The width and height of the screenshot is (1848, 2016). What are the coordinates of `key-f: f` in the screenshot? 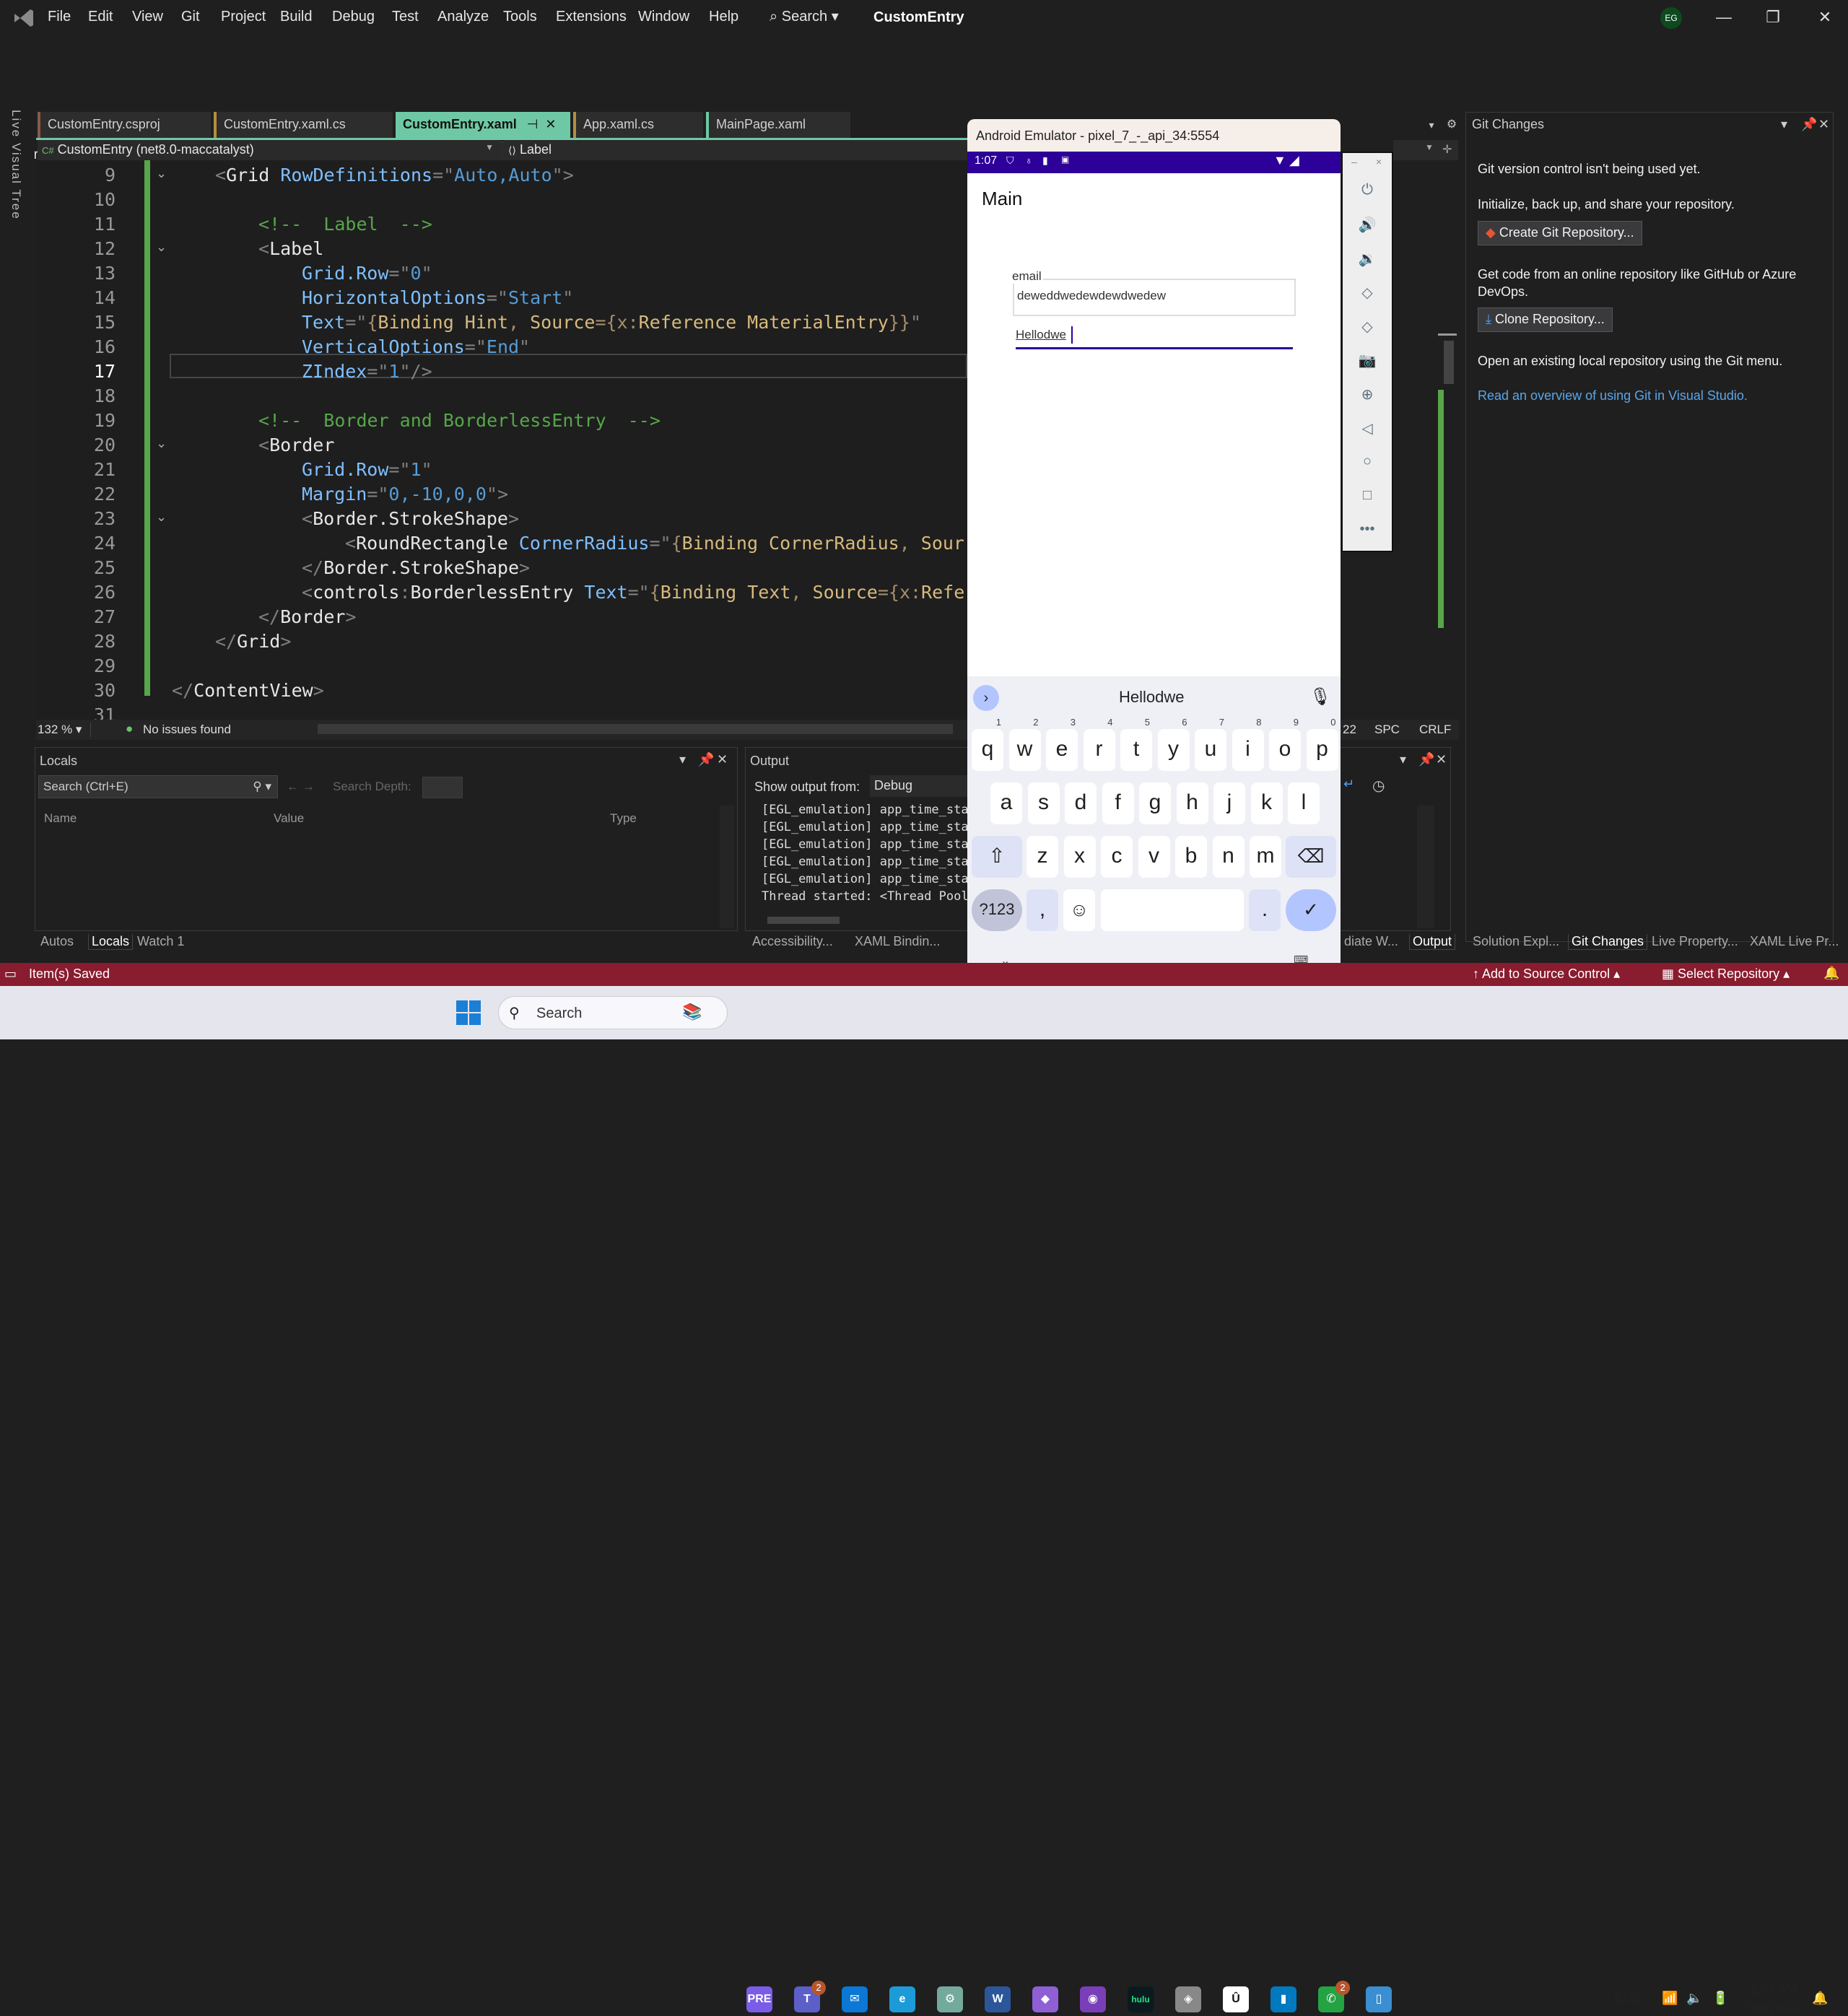 It's located at (1118, 803).